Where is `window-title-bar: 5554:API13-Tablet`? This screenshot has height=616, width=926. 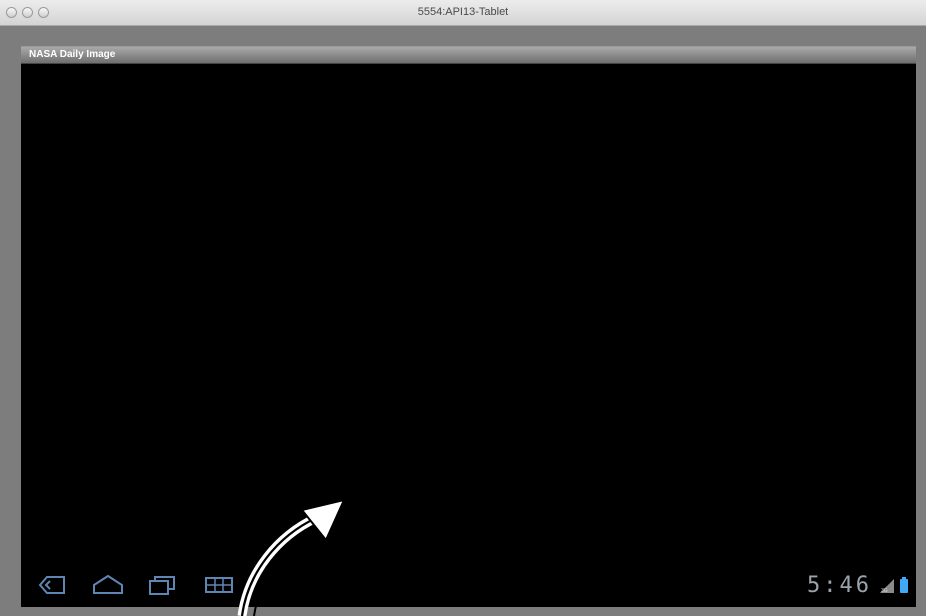
window-title-bar: 5554:API13-Tablet is located at coordinates (463, 13).